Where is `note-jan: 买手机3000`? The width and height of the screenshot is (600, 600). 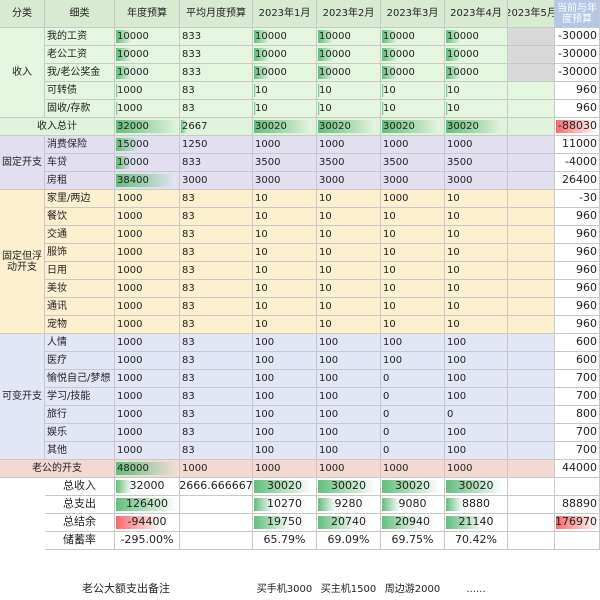
note-jan: 买手机3000 is located at coordinates (285, 590).